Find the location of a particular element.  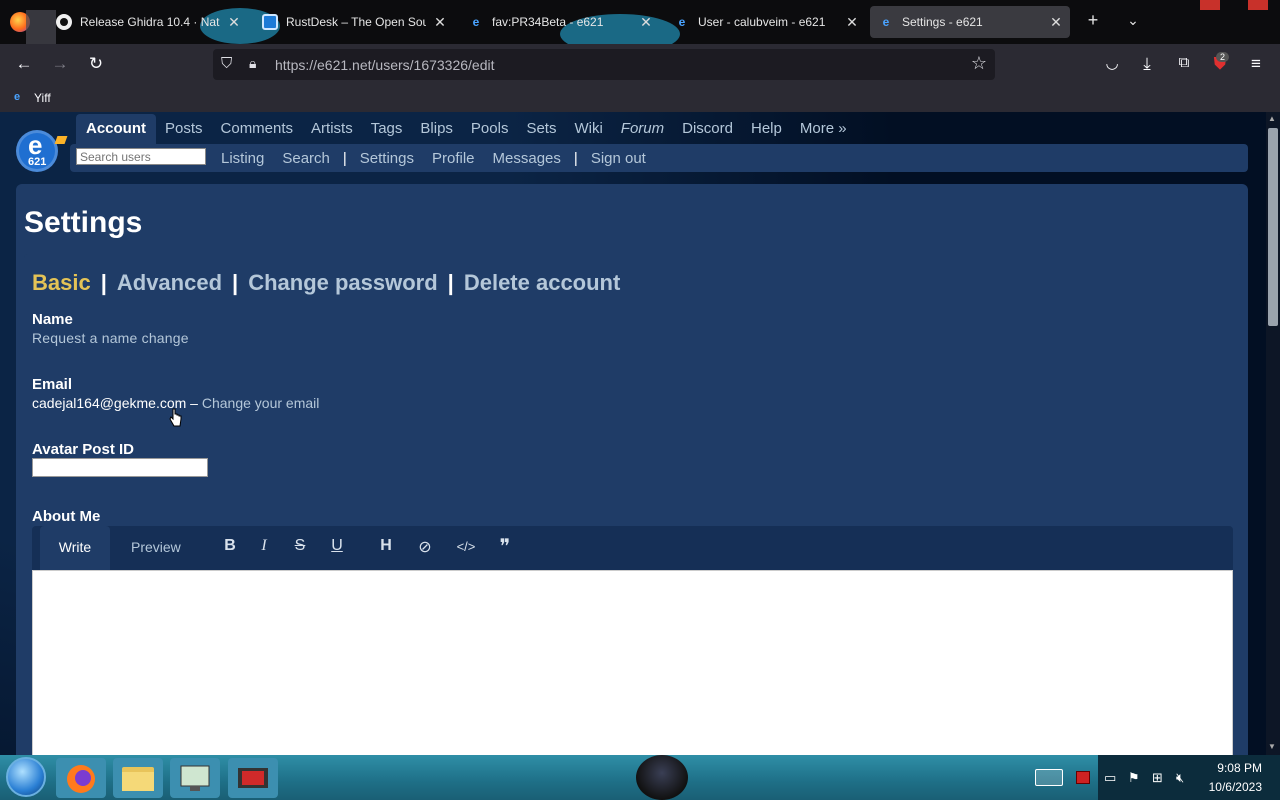

tab-advanced: Advanced is located at coordinates (169, 283).